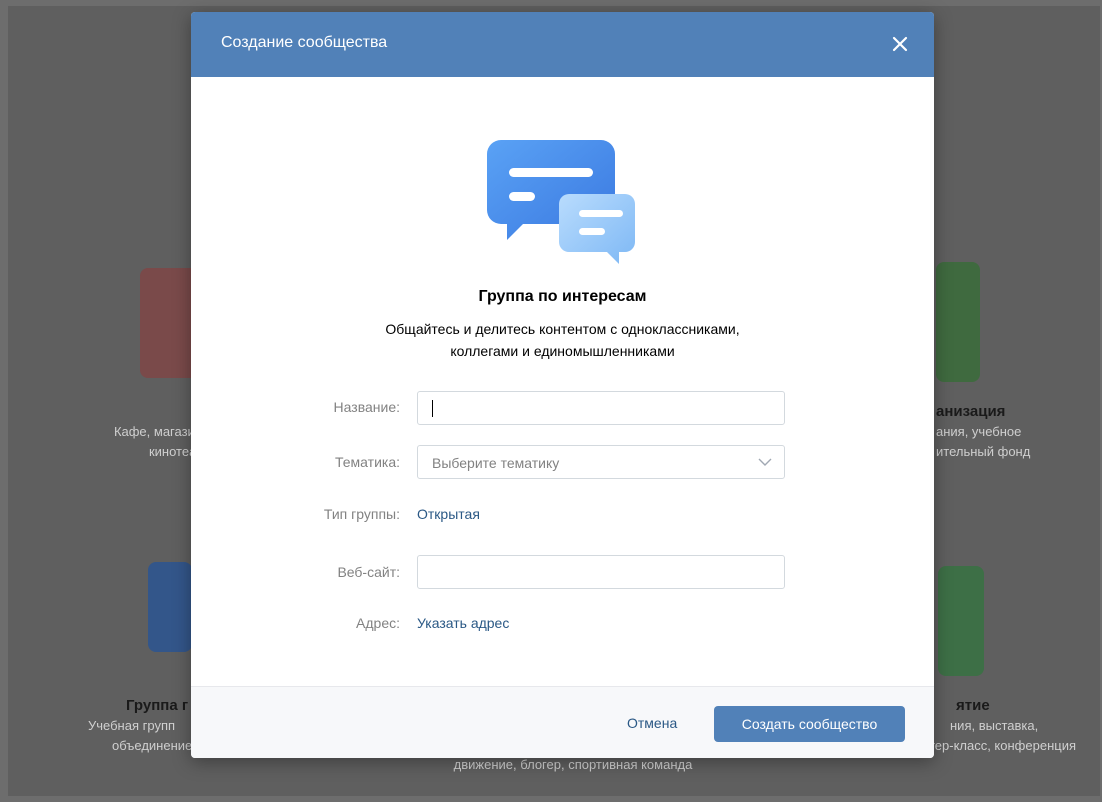  What do you see at coordinates (170, 607) in the screenshot?
I see `interest-group-illustration` at bounding box center [170, 607].